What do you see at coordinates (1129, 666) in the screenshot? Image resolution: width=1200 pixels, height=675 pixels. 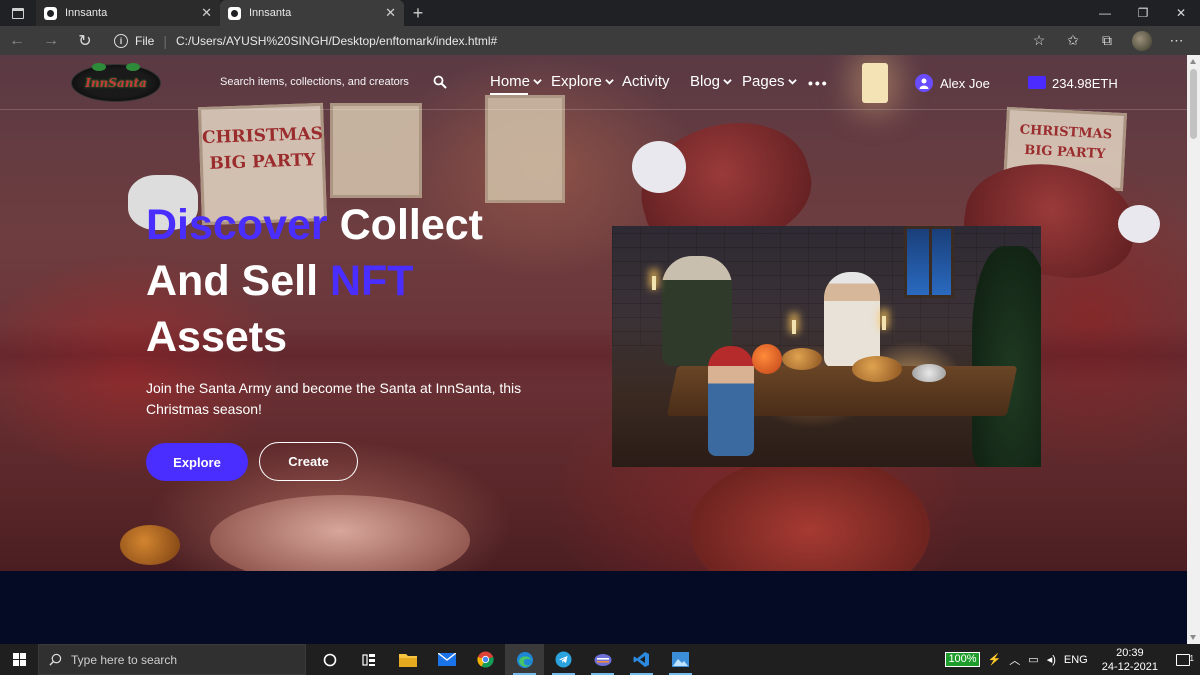 I see `clock-date: 24-12-2021` at bounding box center [1129, 666].